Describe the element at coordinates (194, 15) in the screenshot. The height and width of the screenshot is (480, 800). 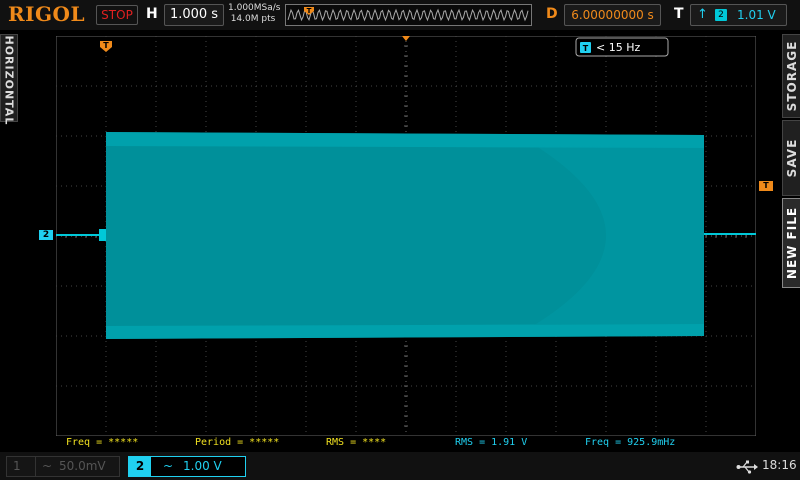
I see `timebase-value: 1.000 s` at that location.